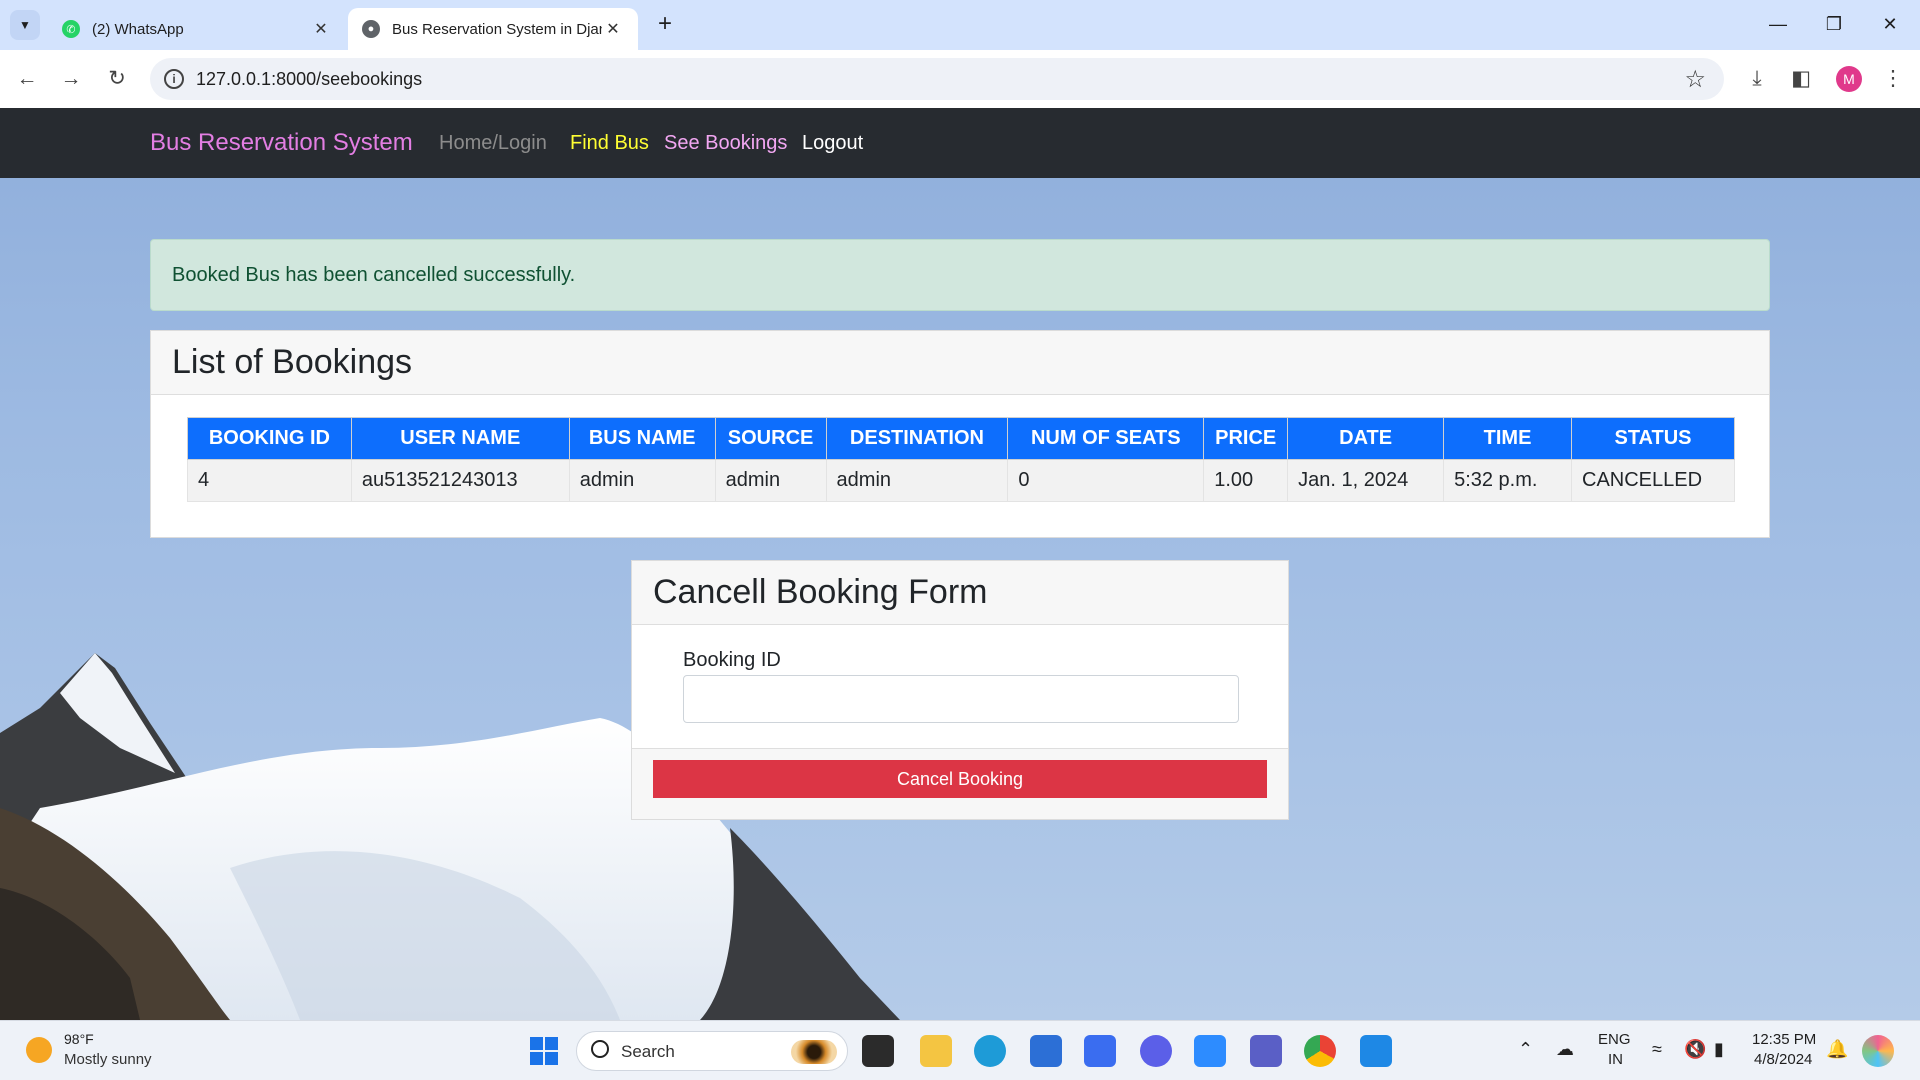 This screenshot has height=1080, width=1920. I want to click on teams-icon, so click(1266, 1051).